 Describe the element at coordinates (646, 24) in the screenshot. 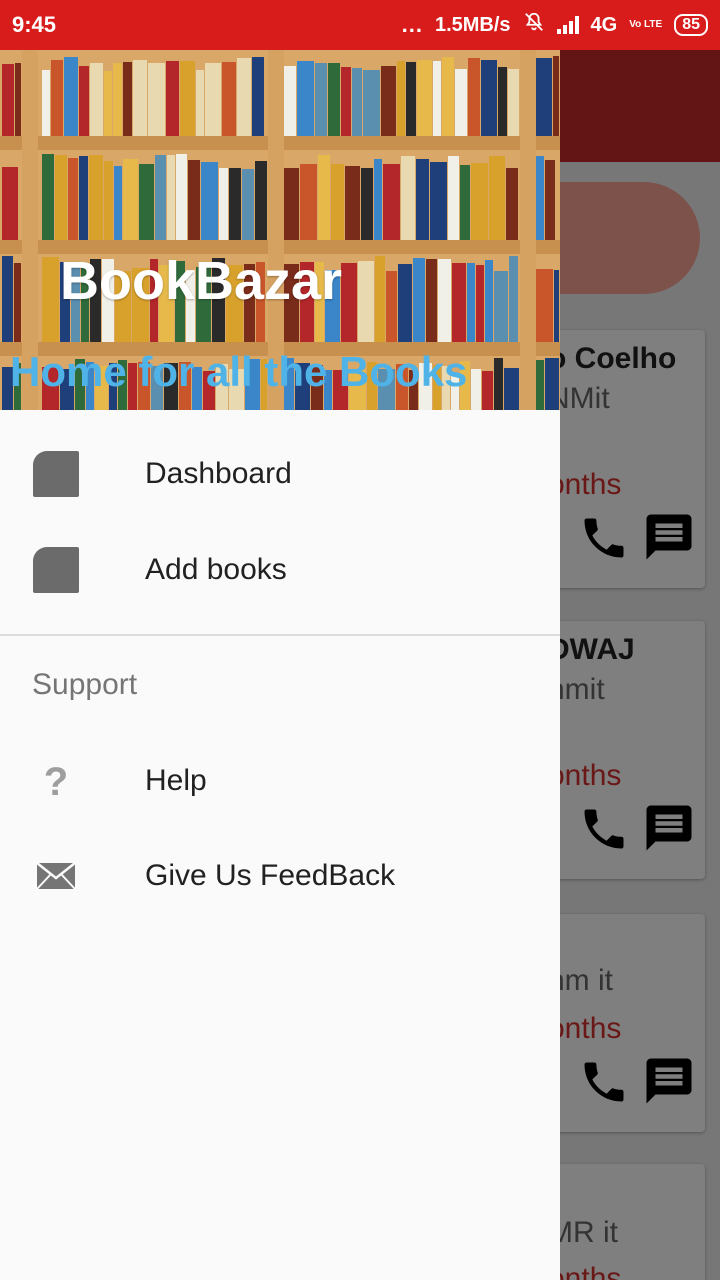

I see `volte-badge: Vo LTE` at that location.